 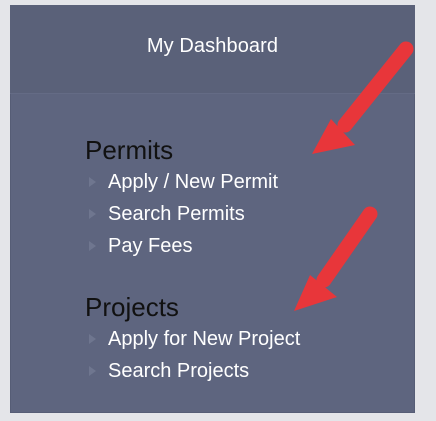 I want to click on menu-item-apply-new-permit: Apply / New Permit, so click(x=181, y=182).